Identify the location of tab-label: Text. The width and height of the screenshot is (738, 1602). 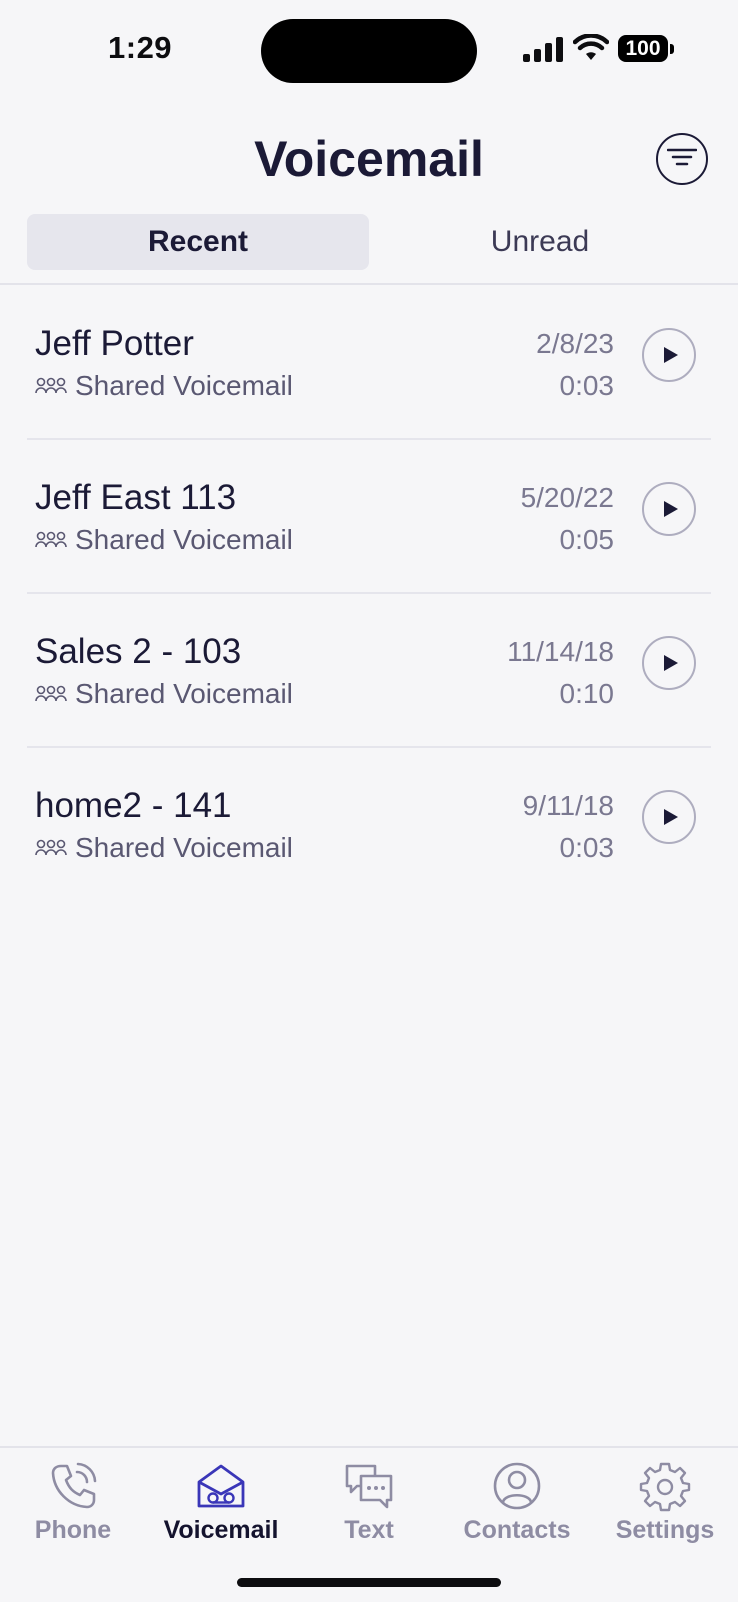
(369, 1530).